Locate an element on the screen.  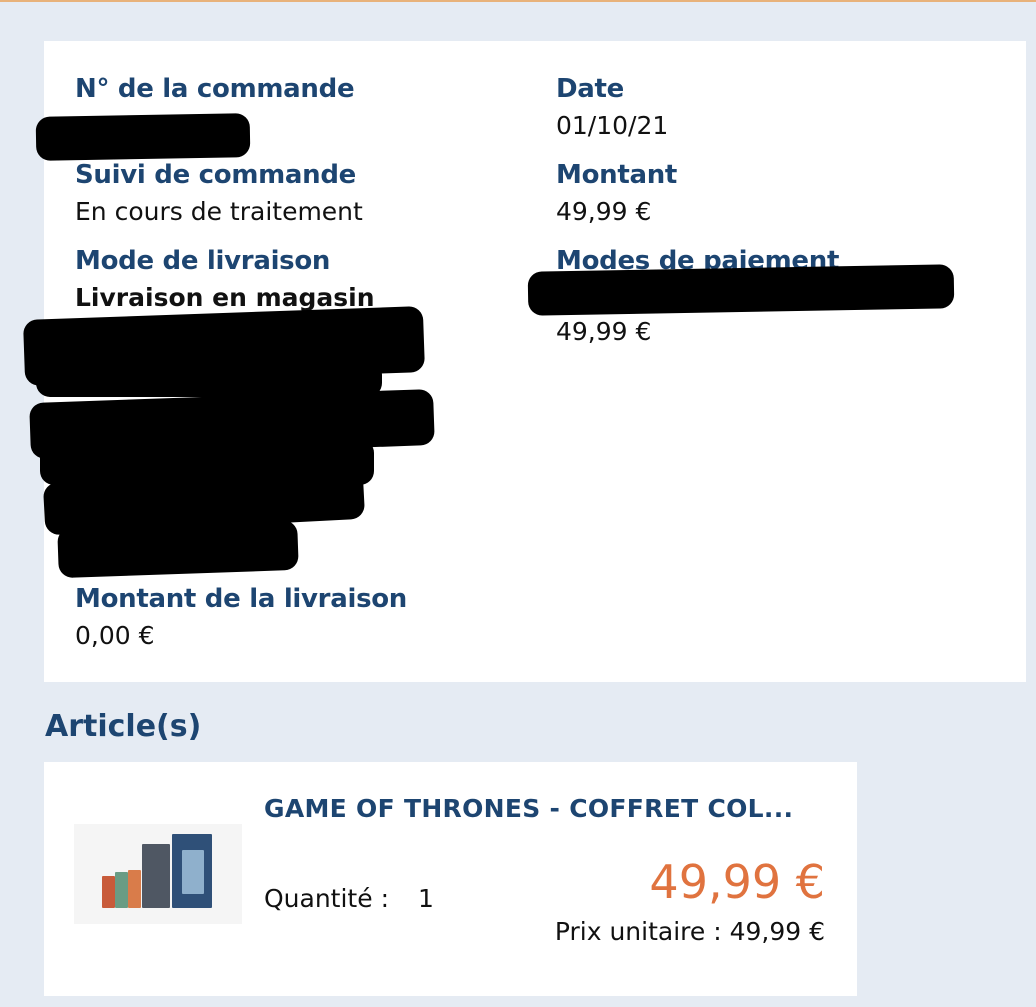
box-set-image-icon is located at coordinates (158, 874).